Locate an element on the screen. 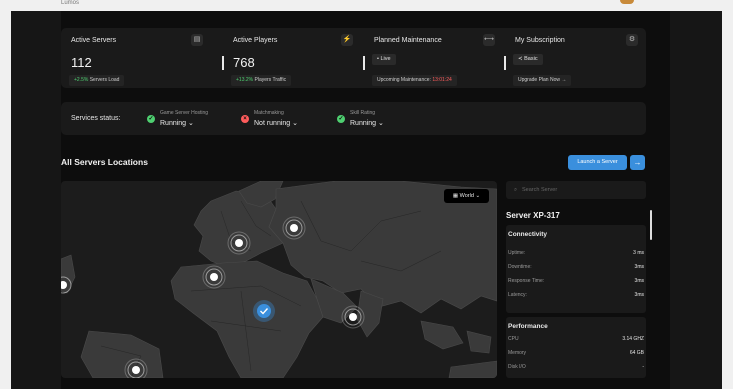  metric-label: Uptime: is located at coordinates (517, 253).